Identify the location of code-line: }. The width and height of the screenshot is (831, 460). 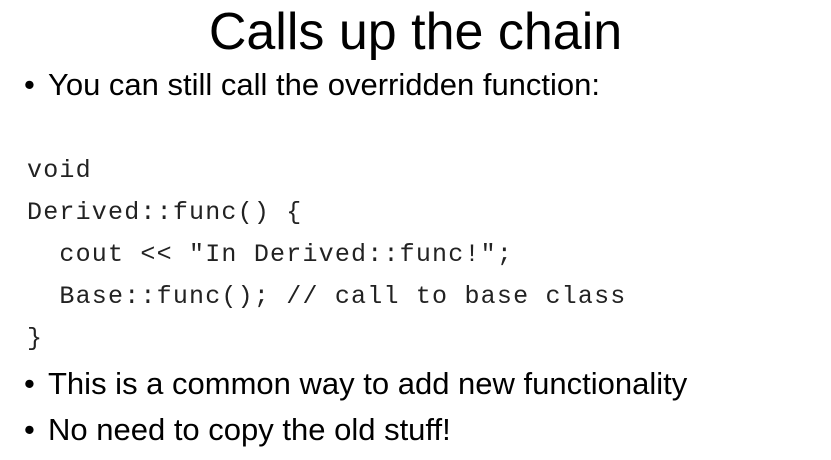
(35, 338).